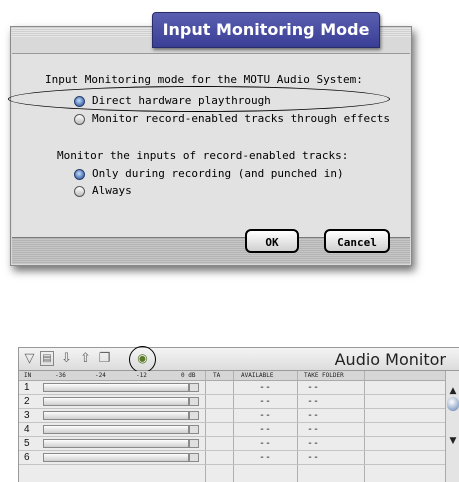 This screenshot has width=459, height=482. Describe the element at coordinates (27, 457) in the screenshot. I see `row-number: 6` at that location.